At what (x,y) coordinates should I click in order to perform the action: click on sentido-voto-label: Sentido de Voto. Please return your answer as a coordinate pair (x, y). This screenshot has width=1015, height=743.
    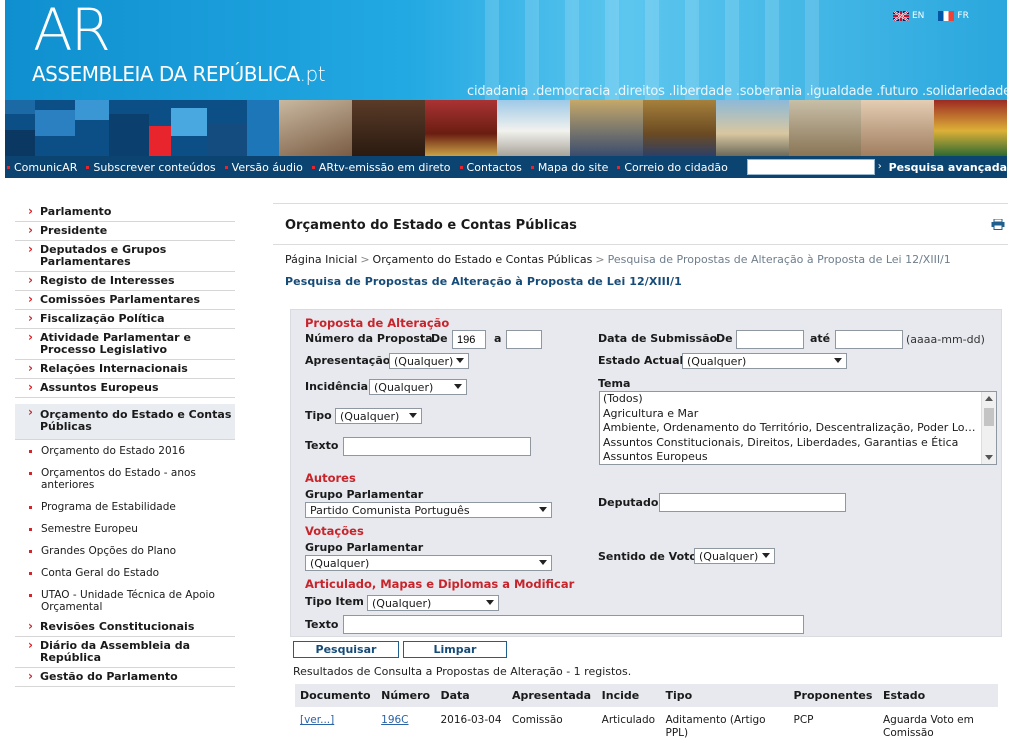
    Looking at the image, I should click on (647, 556).